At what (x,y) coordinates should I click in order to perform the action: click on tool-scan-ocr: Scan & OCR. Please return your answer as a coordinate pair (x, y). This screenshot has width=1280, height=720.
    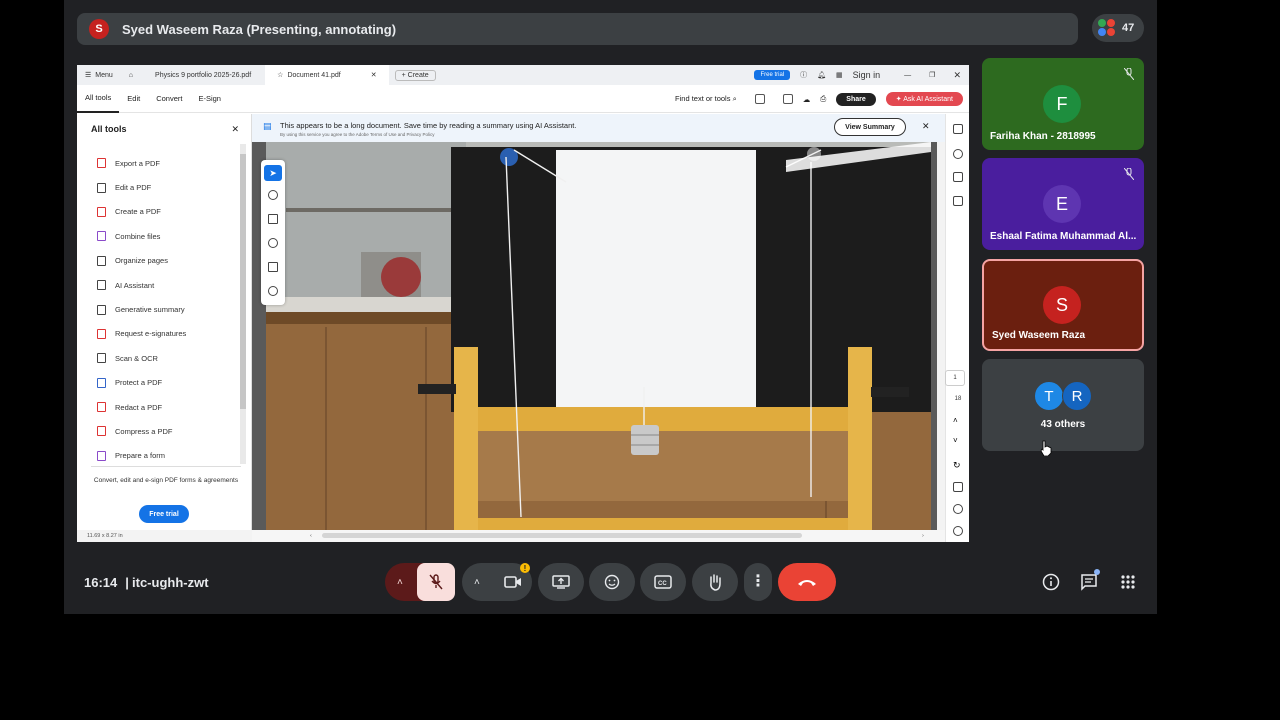
    Looking at the image, I should click on (141, 358).